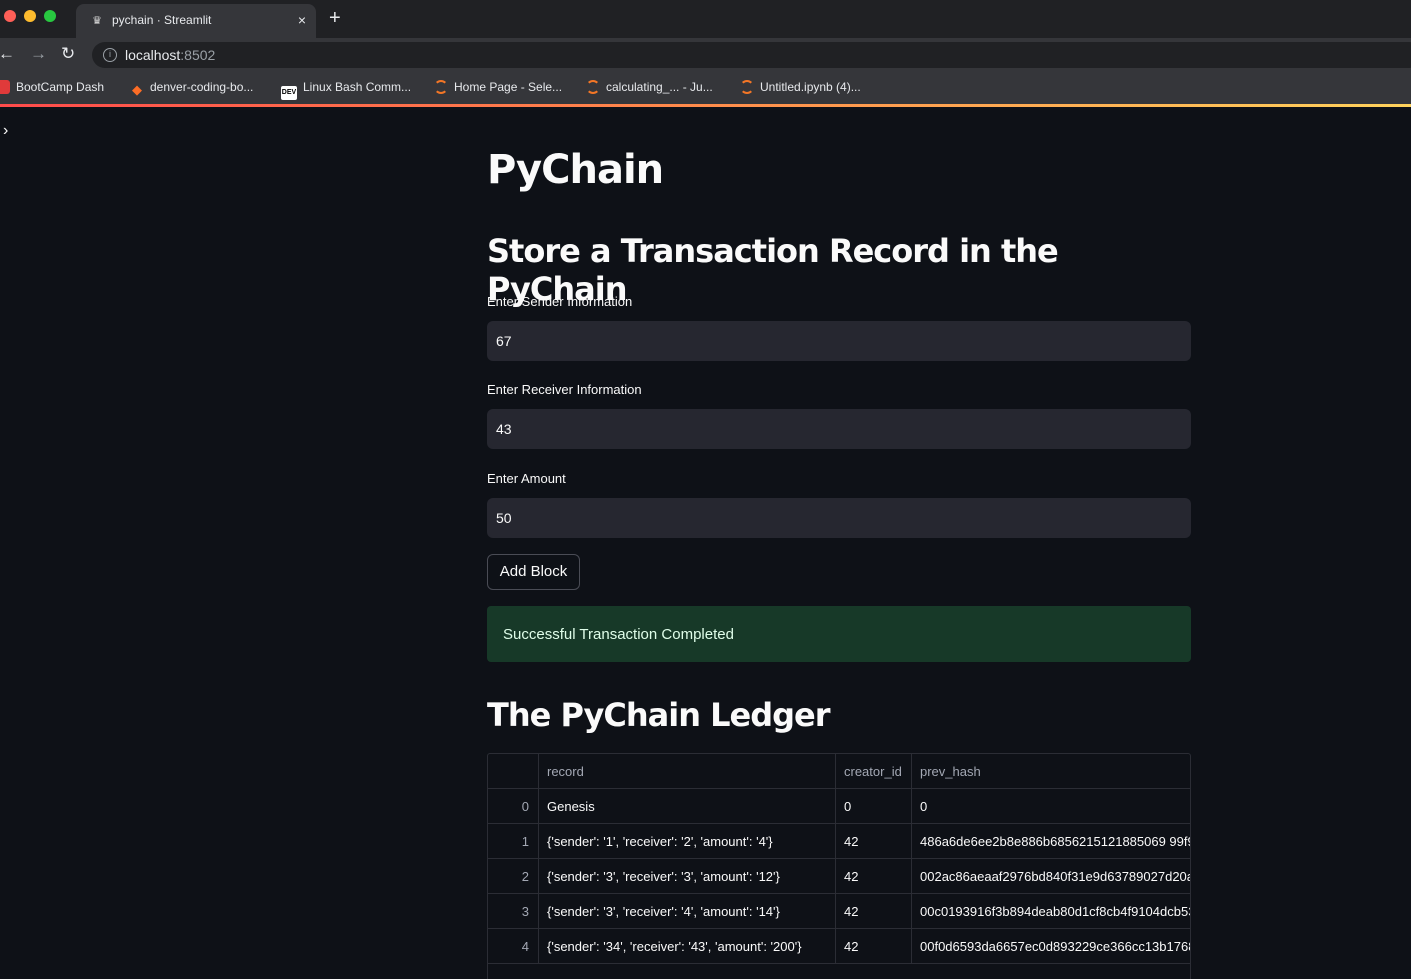 The image size is (1411, 979). I want to click on prev-hash-cell: 486a6de6ee2b8e886b6856215121885069 99f93, so click(1051, 841).